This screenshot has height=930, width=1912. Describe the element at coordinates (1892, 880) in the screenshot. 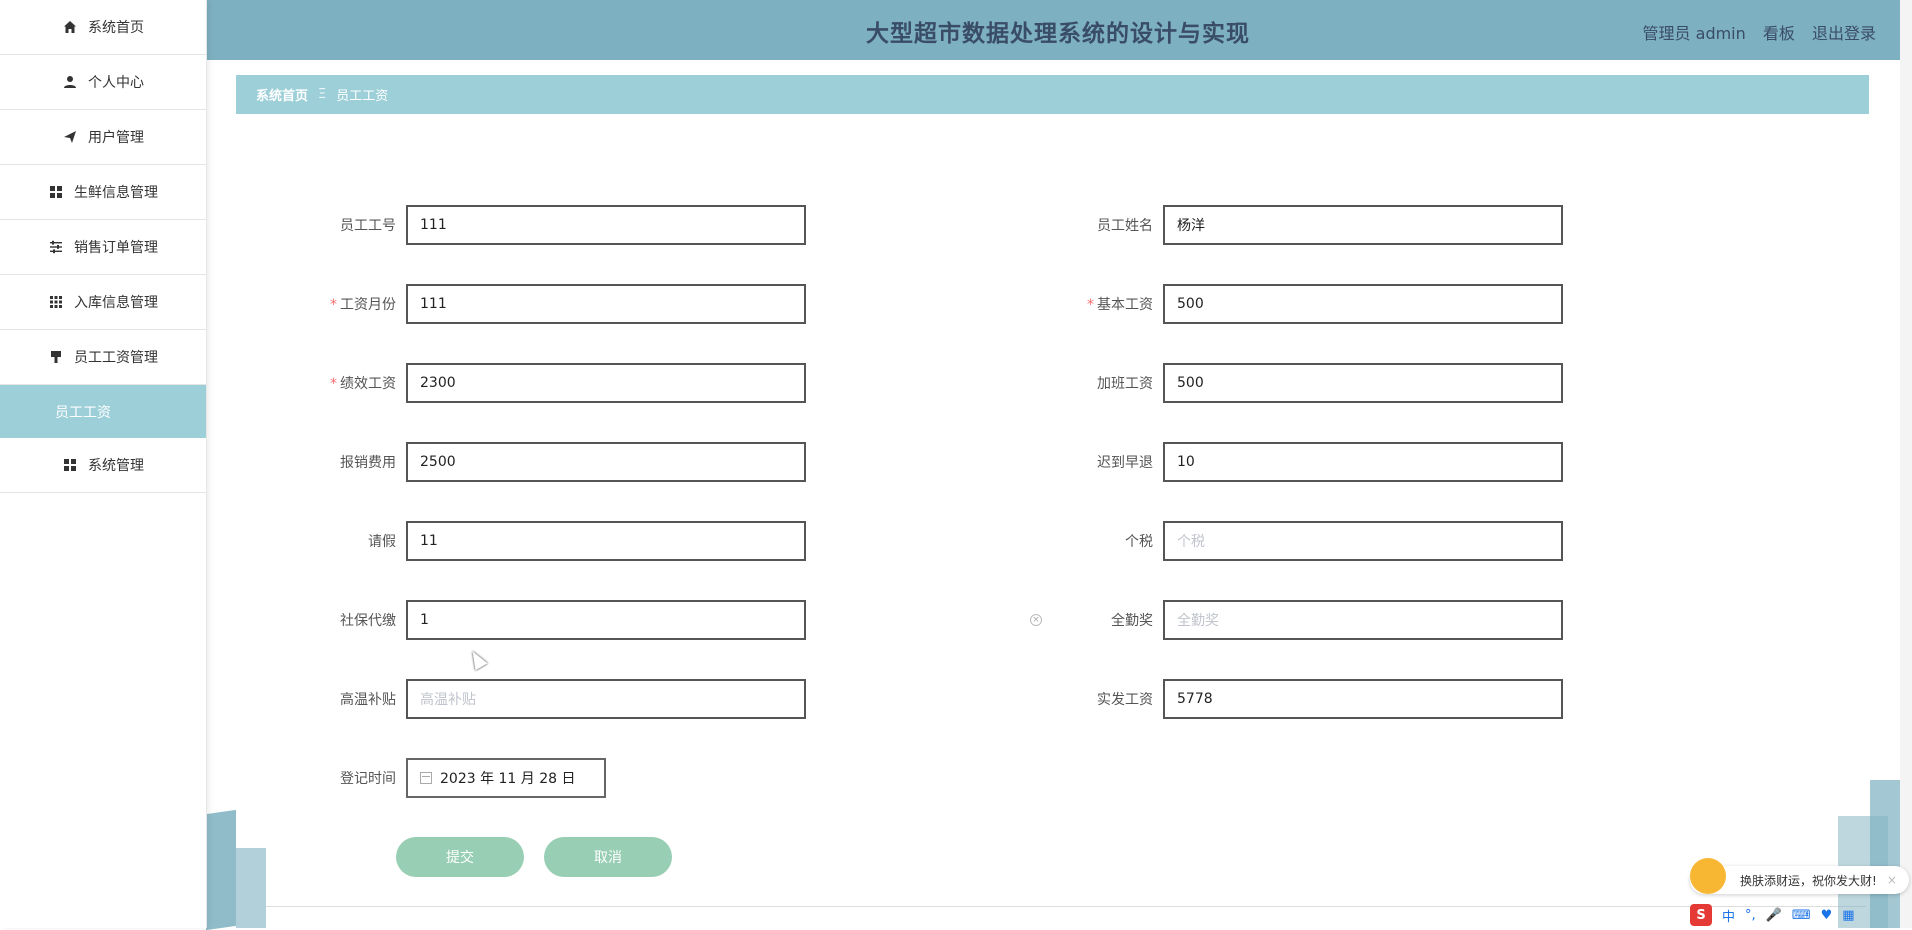

I see `close-icon: ×` at that location.